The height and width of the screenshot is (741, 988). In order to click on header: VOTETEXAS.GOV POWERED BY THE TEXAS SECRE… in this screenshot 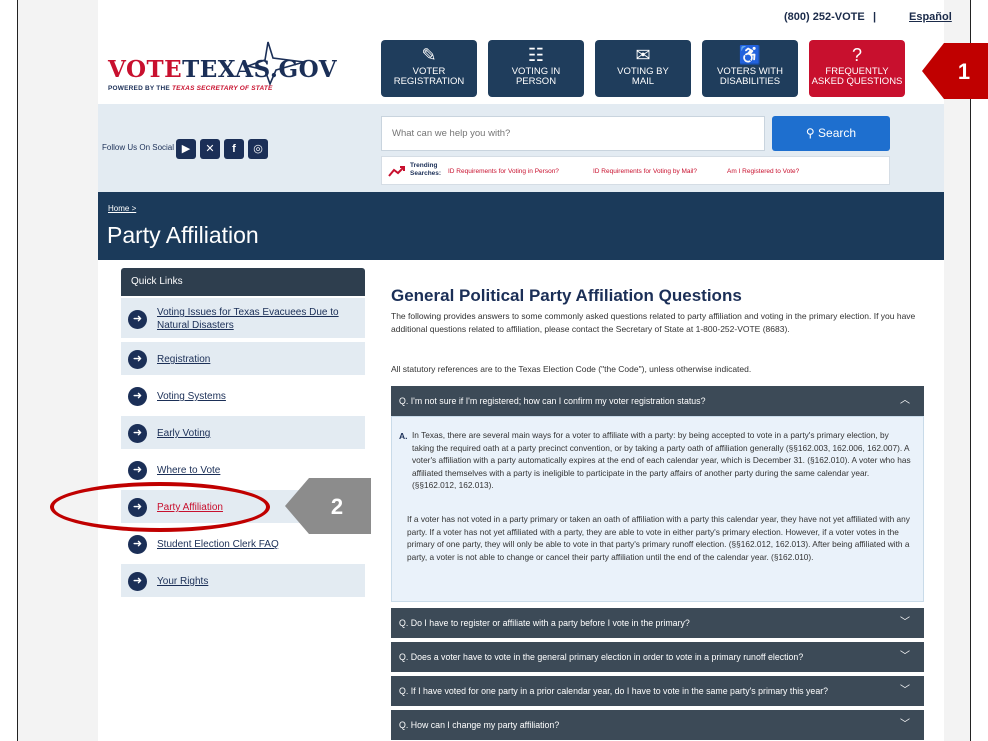, I will do `click(521, 68)`.